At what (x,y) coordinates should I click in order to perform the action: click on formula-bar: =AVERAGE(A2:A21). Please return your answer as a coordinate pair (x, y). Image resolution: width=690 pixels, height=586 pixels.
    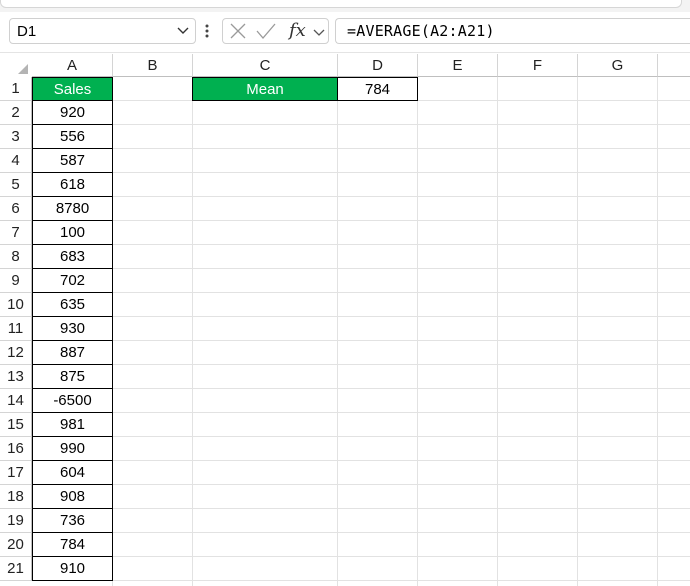
    Looking at the image, I should click on (512, 31).